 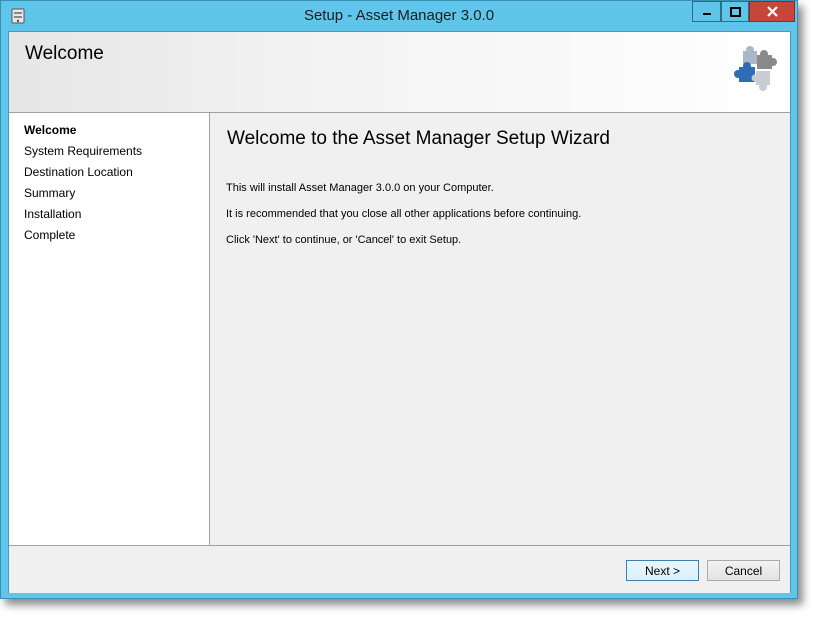 What do you see at coordinates (78, 172) in the screenshot?
I see `step-destination-location: Destination Location` at bounding box center [78, 172].